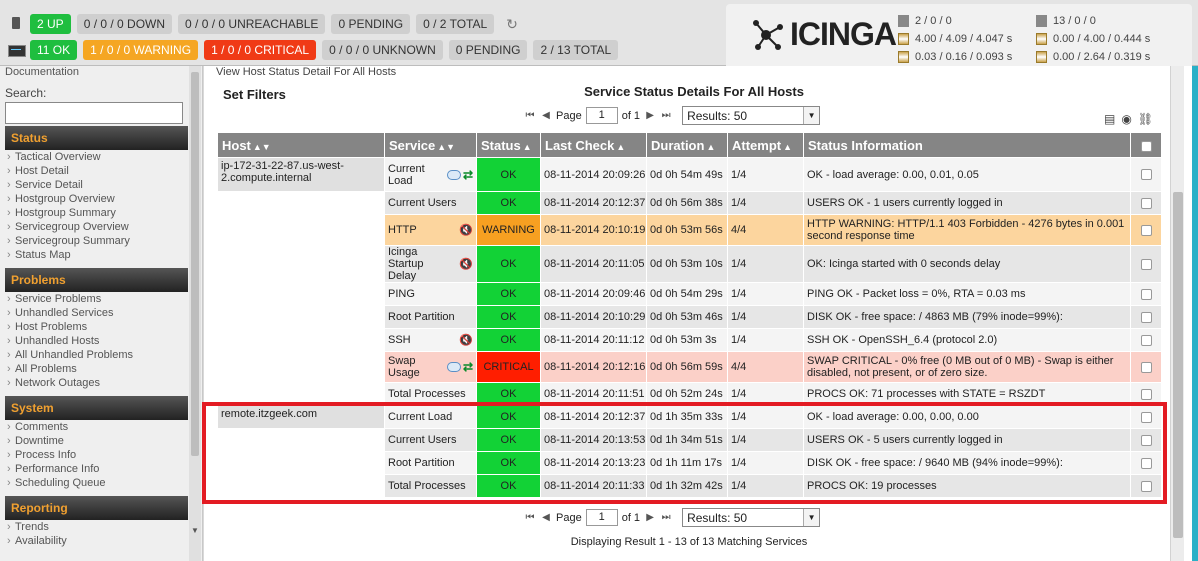  What do you see at coordinates (1178, 365) in the screenshot?
I see `main-scroll-thumb` at bounding box center [1178, 365].